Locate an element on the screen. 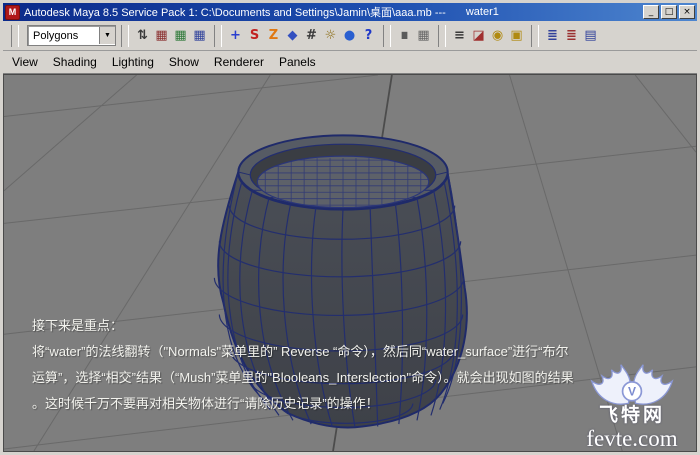 The width and height of the screenshot is (700, 455). toolbar-grip is located at coordinates (15, 35).